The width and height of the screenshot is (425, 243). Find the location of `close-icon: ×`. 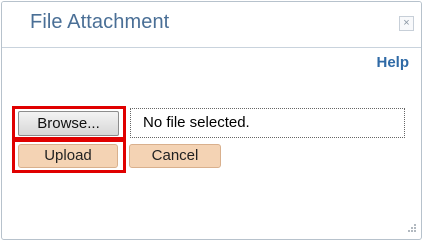

close-icon: × is located at coordinates (406, 23).